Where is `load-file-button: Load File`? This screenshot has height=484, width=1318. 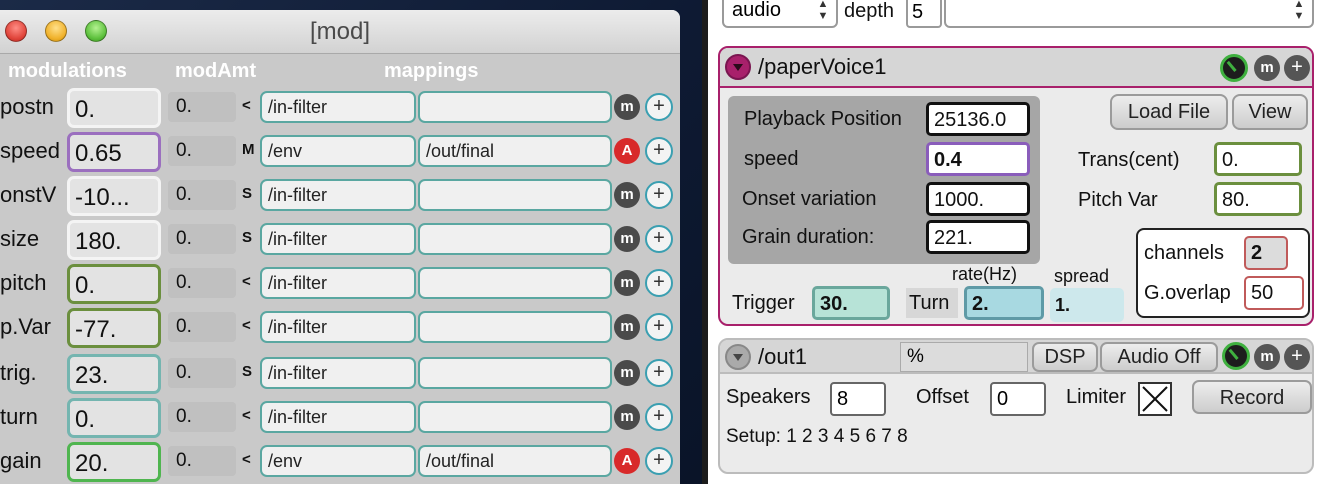 load-file-button: Load File is located at coordinates (1169, 112).